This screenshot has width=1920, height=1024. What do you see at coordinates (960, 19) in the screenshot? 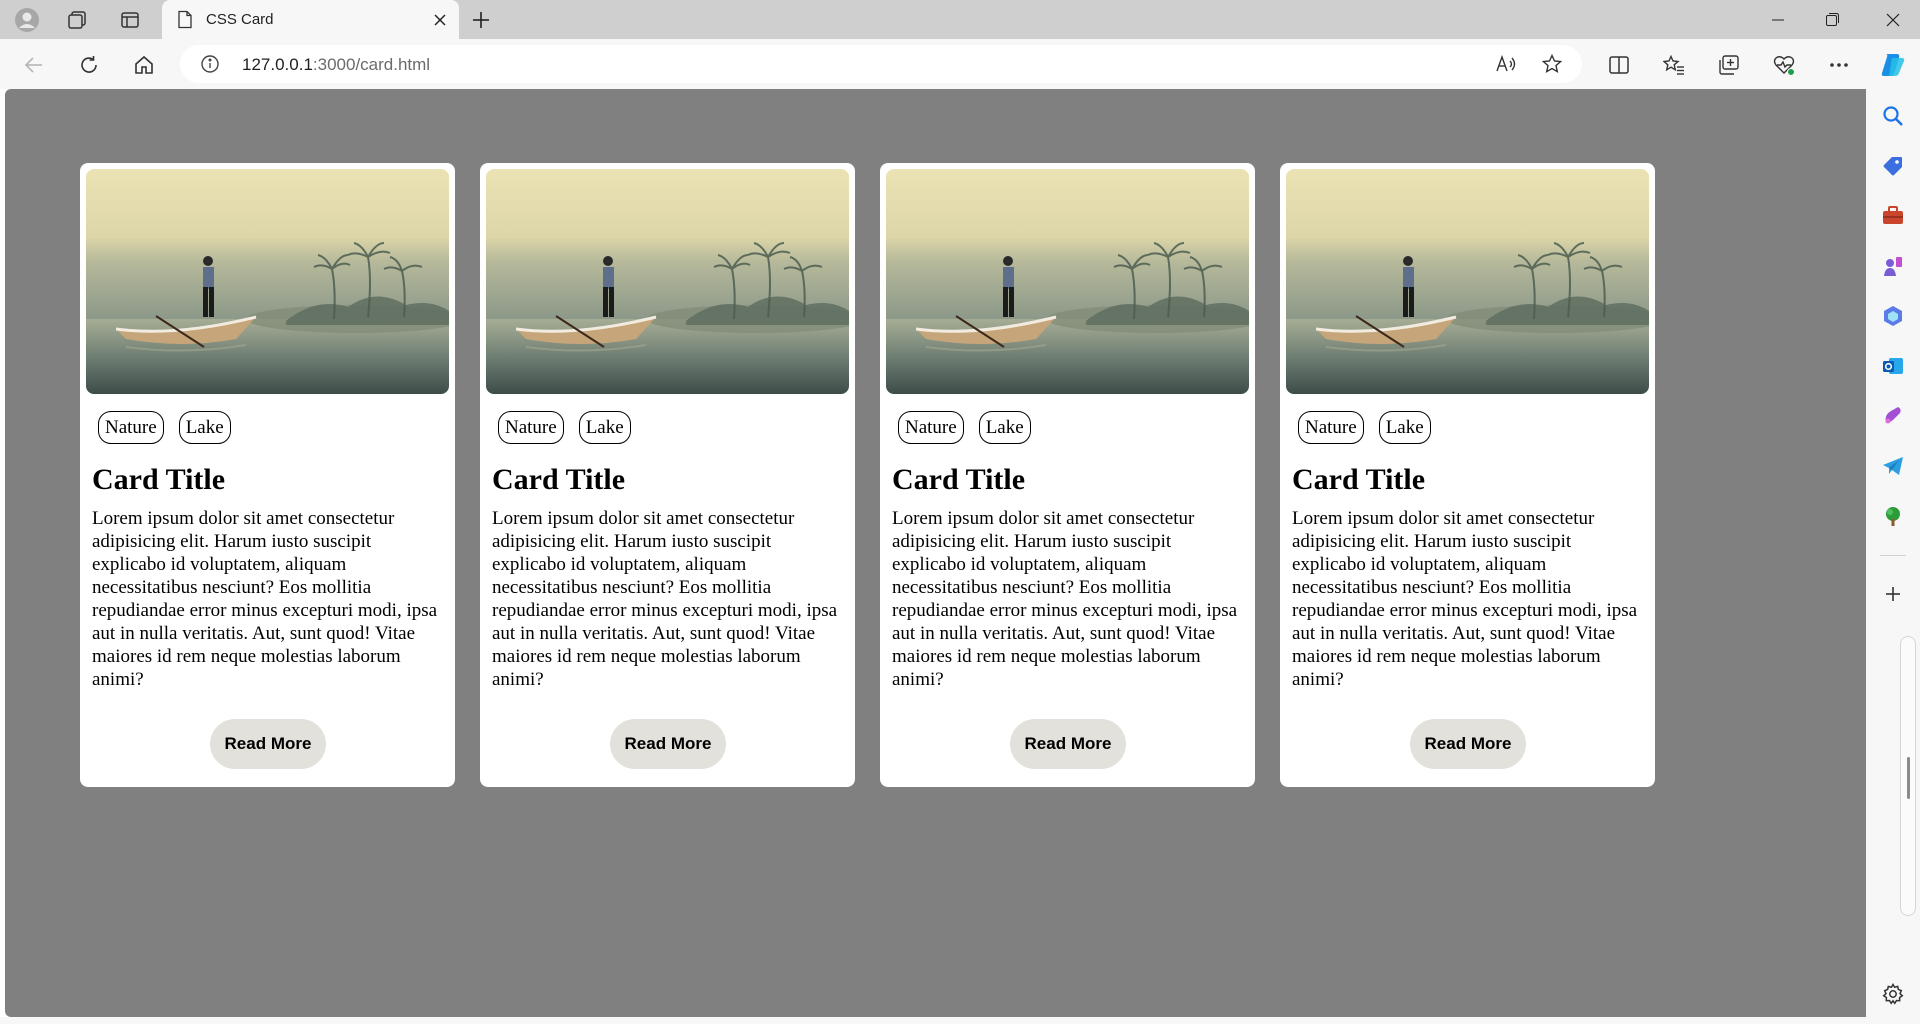
I see `title-bar: CSS Card` at bounding box center [960, 19].